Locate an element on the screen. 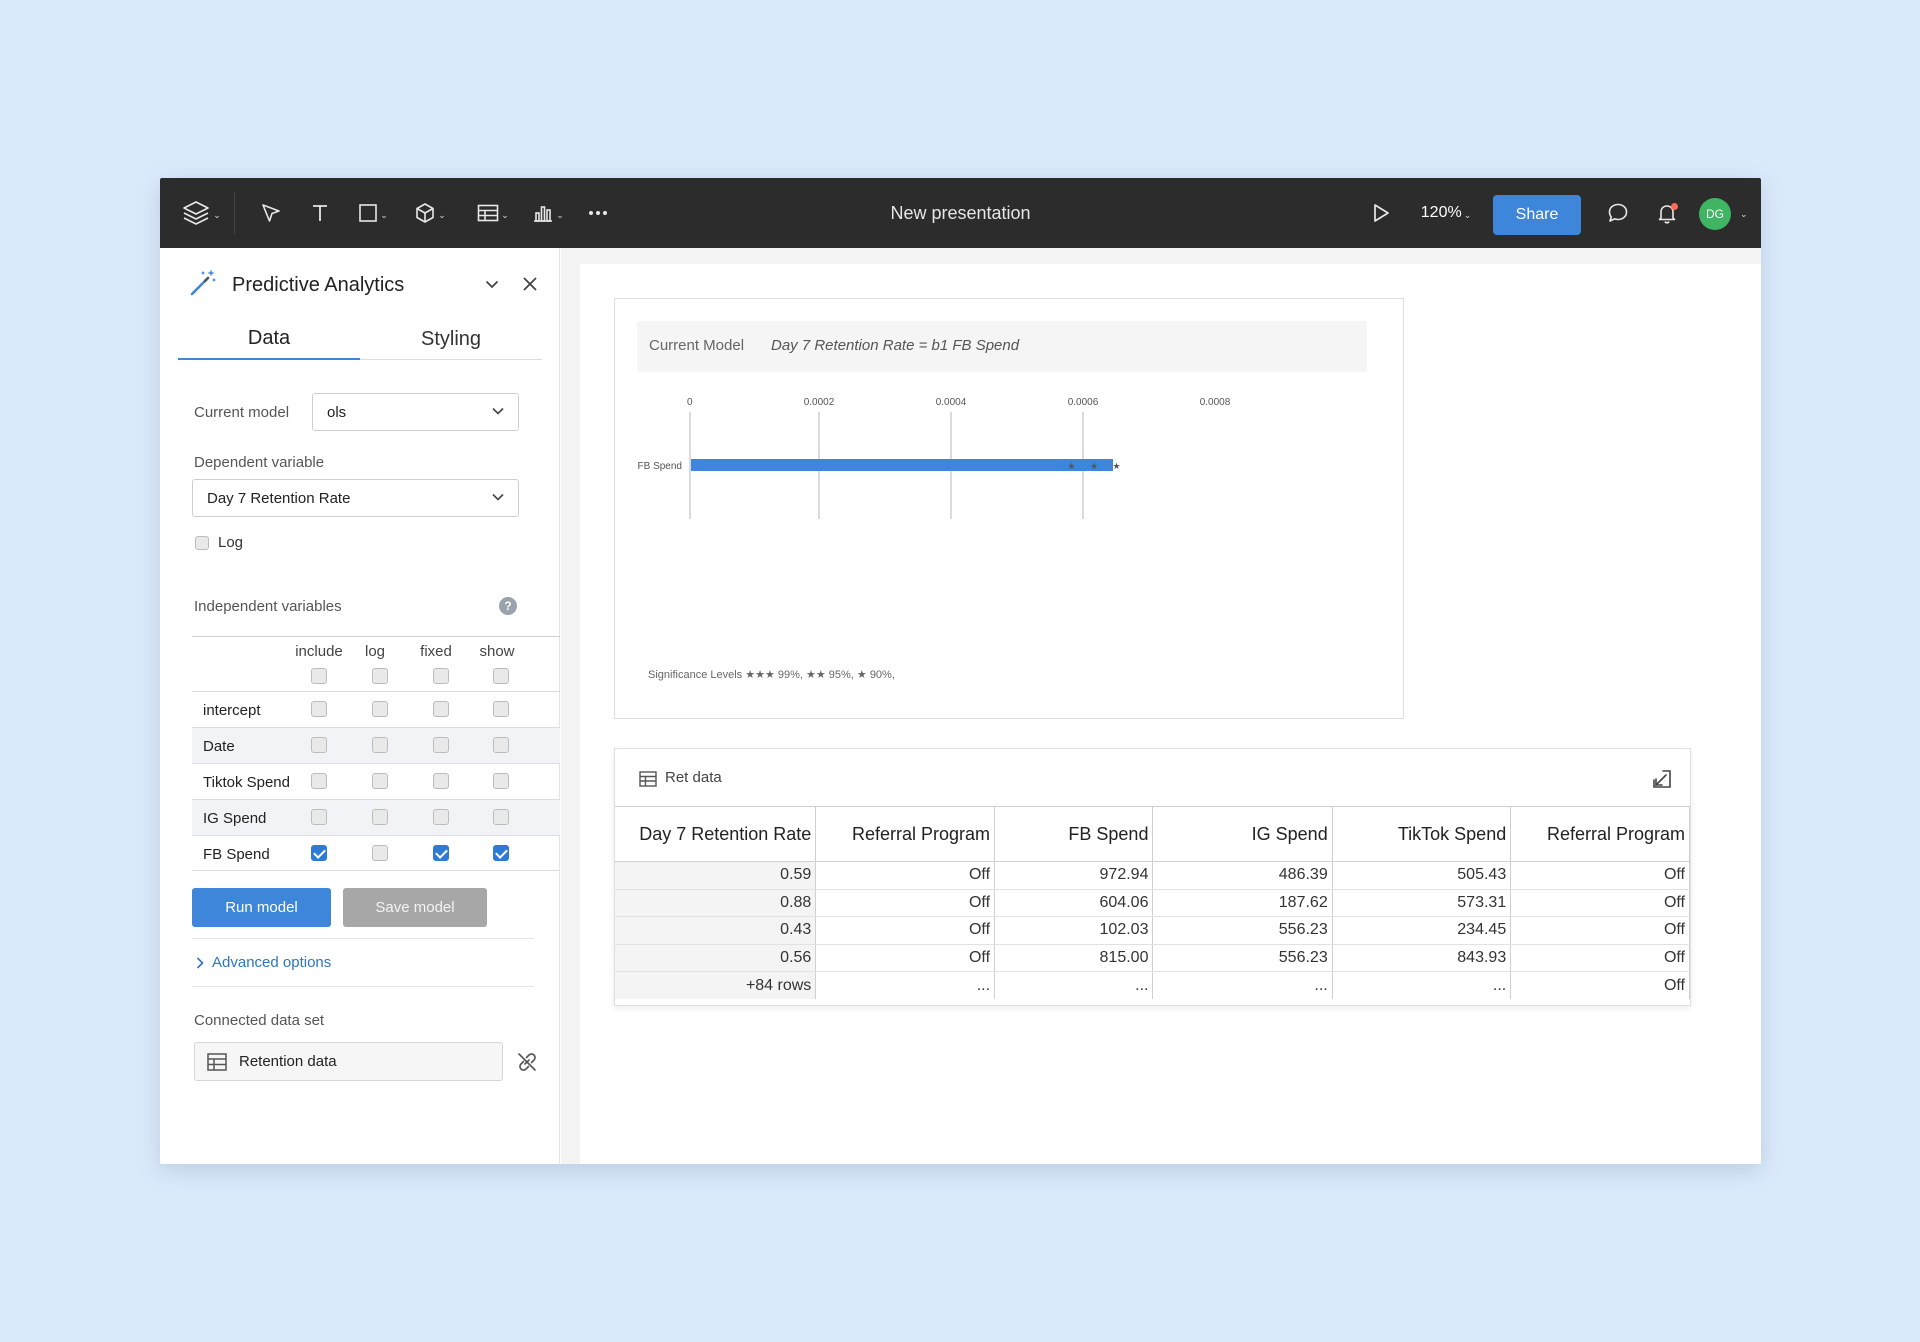  table-cell: 573.31 is located at coordinates (1422, 903).